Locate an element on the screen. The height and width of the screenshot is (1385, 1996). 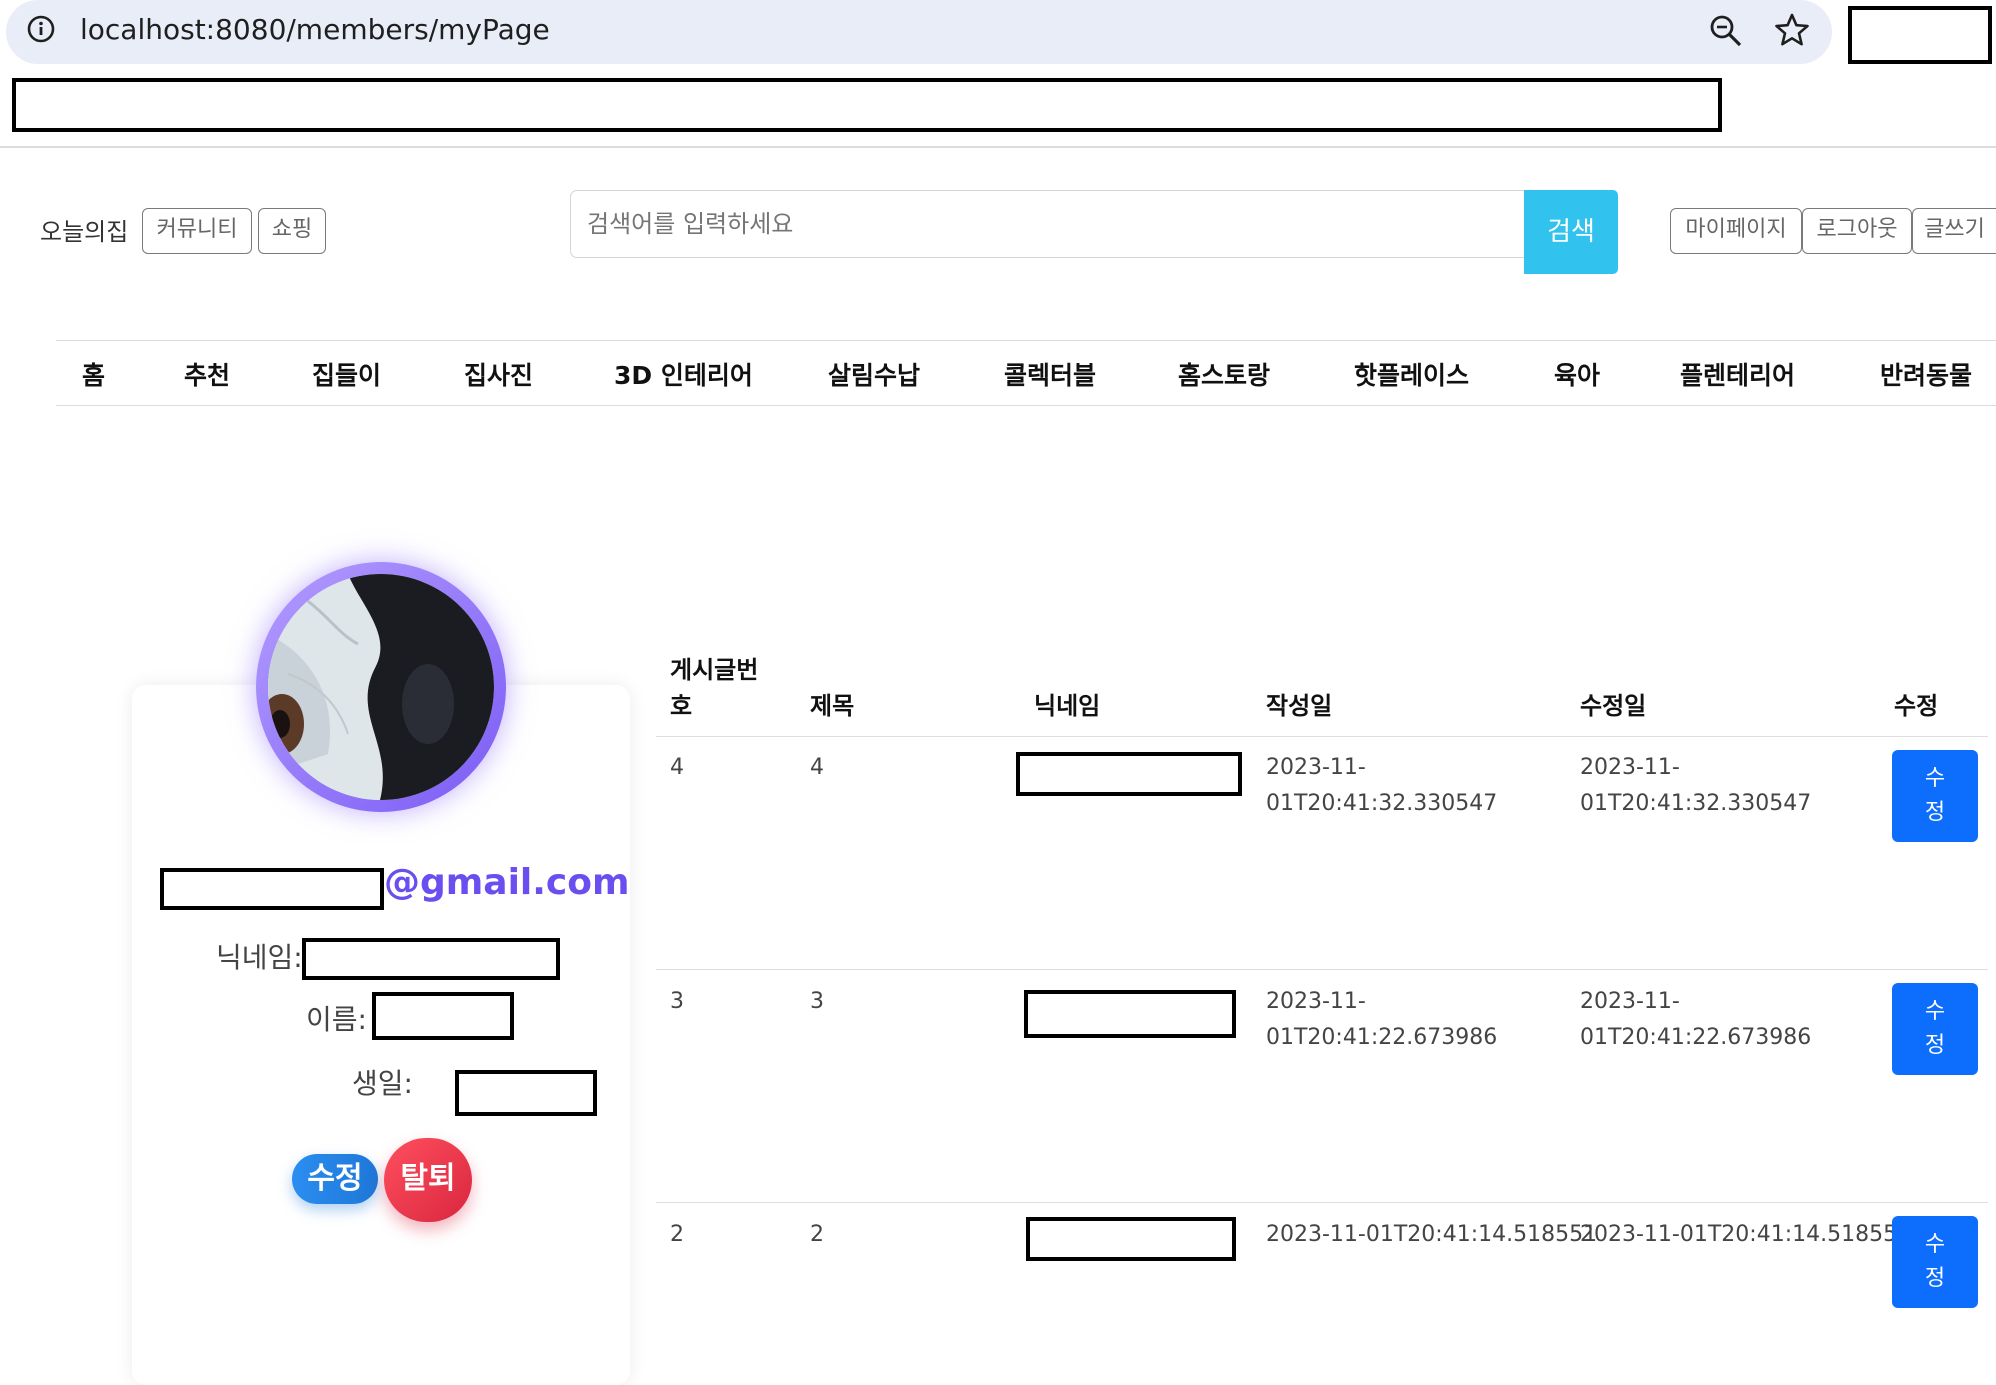
browser-divider is located at coordinates (998, 147).